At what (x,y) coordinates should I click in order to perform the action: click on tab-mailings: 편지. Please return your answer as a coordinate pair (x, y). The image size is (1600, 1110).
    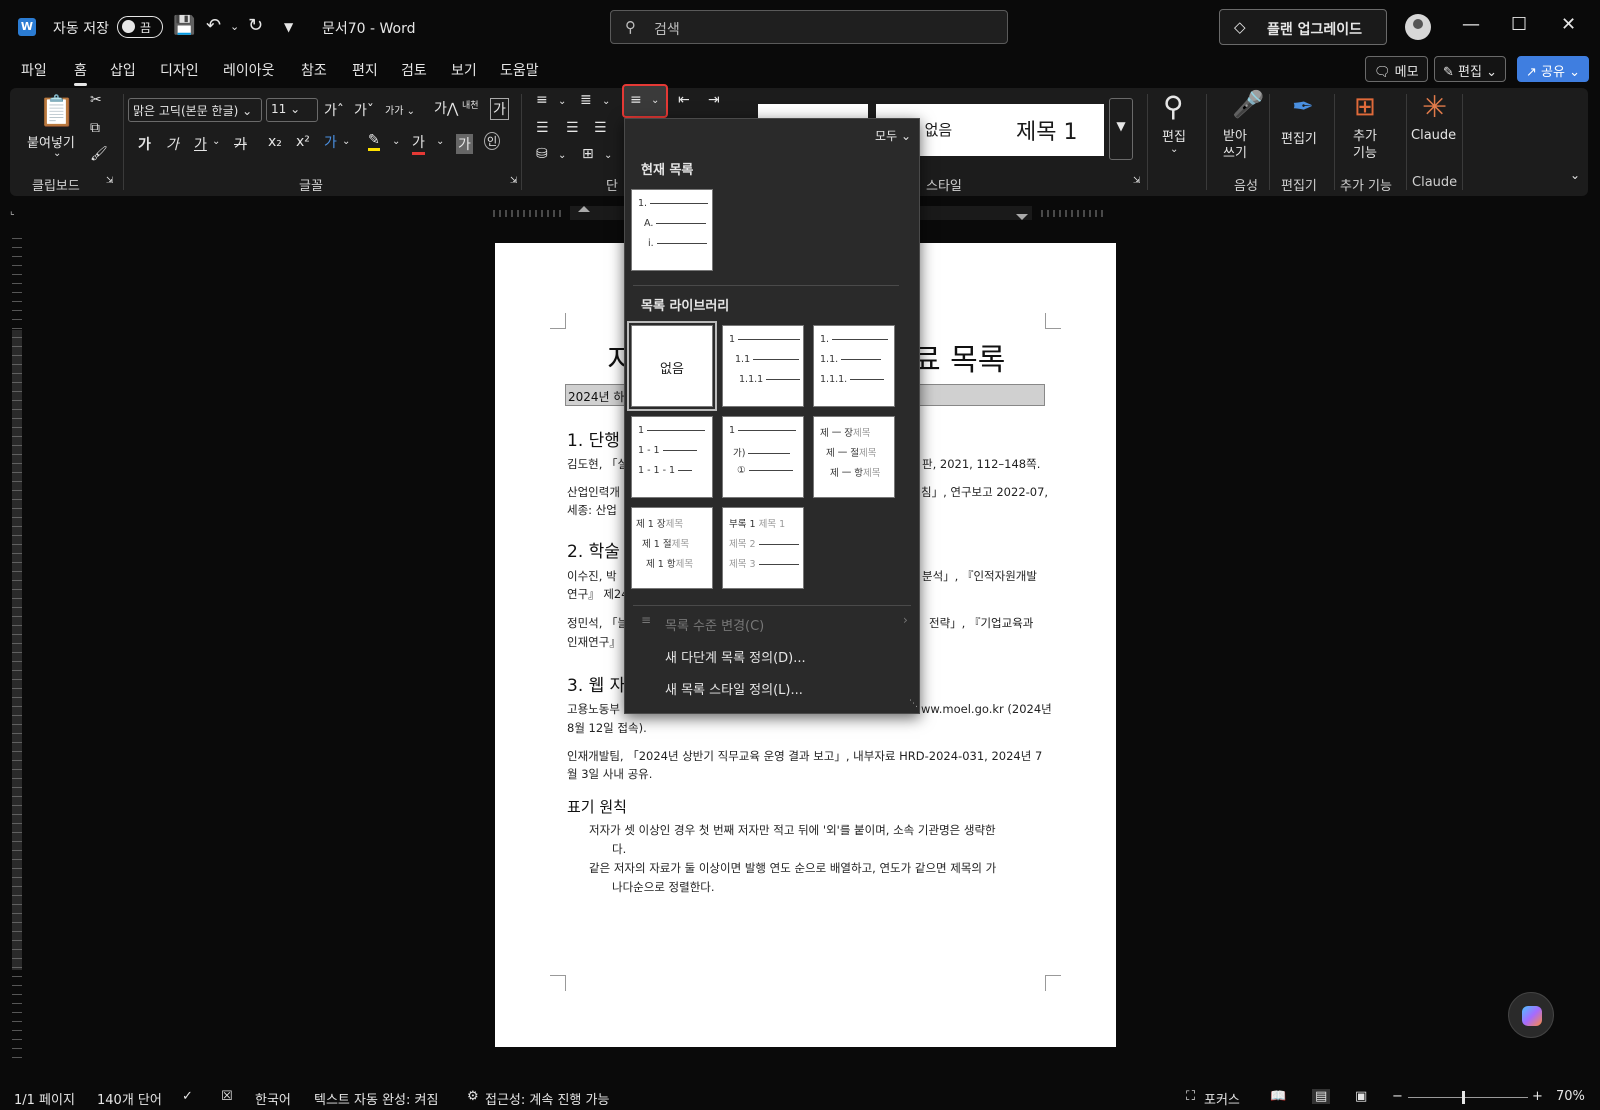
    Looking at the image, I should click on (365, 70).